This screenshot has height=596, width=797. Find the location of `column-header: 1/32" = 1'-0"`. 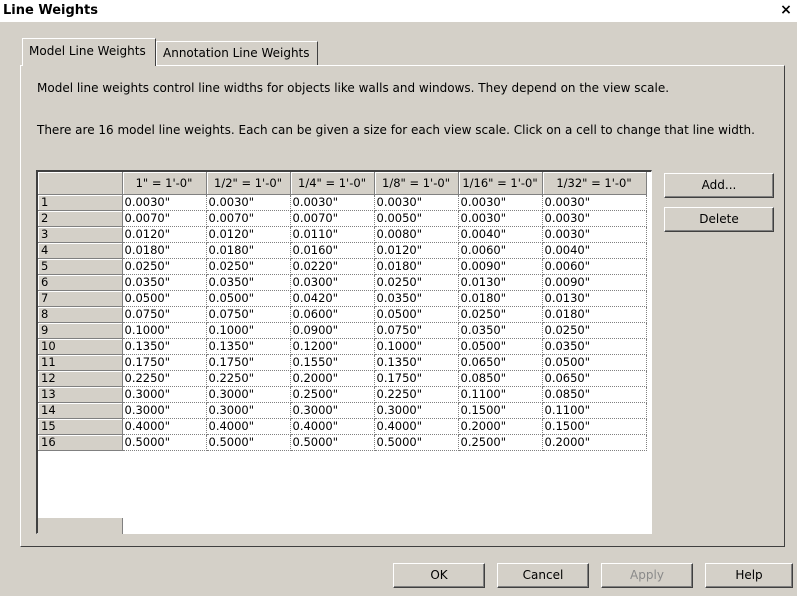

column-header: 1/32" = 1'-0" is located at coordinates (594, 183).